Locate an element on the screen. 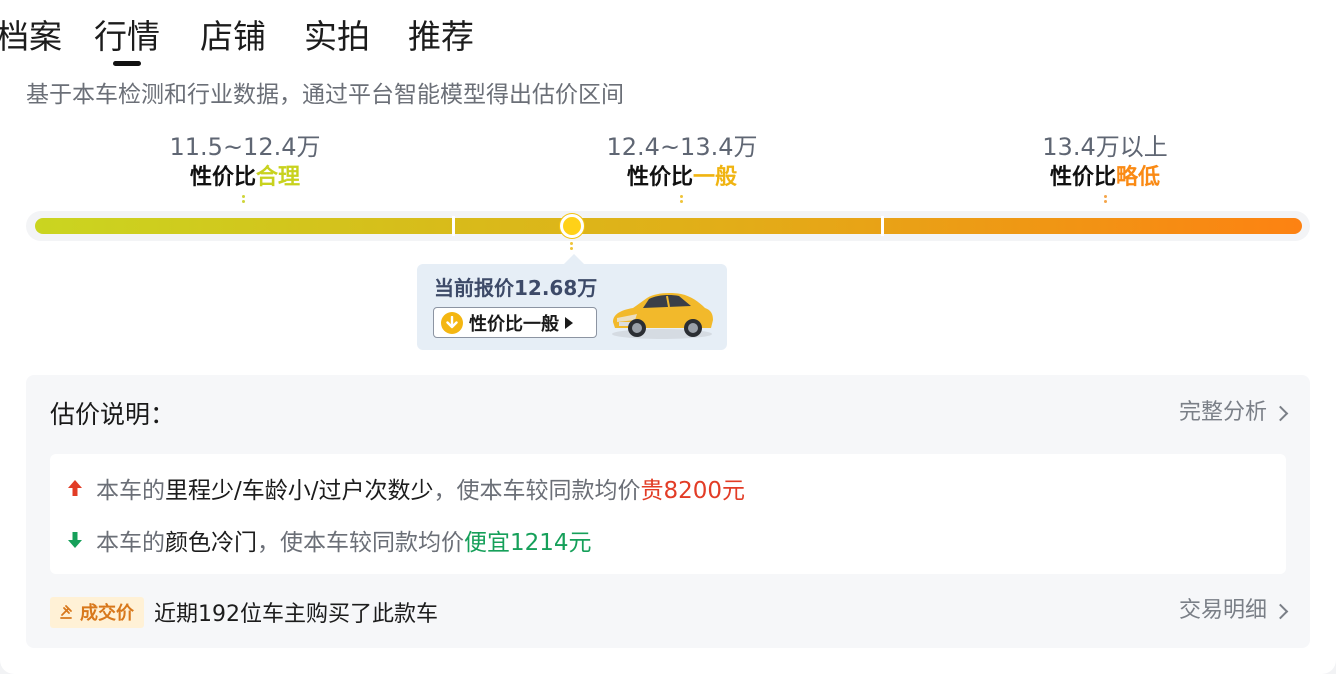  tab-recommend: 推荐 is located at coordinates (441, 37).